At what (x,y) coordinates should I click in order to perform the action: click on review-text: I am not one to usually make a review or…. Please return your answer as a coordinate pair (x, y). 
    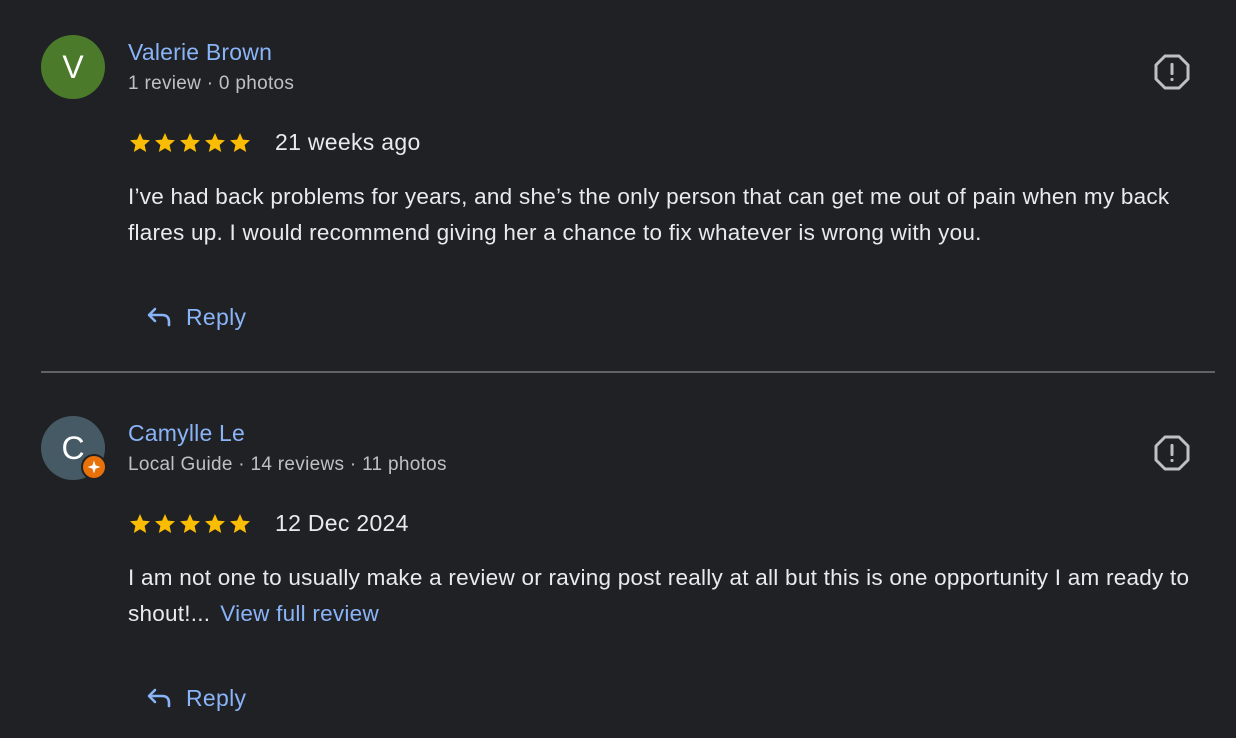
    Looking at the image, I should click on (668, 596).